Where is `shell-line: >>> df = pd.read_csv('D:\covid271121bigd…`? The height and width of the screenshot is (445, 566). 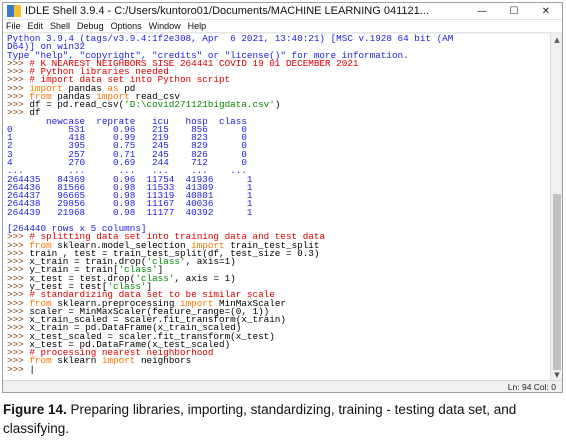 shell-line: >>> df = pd.read_csv('D:\covid271121bigd… is located at coordinates (278, 105).